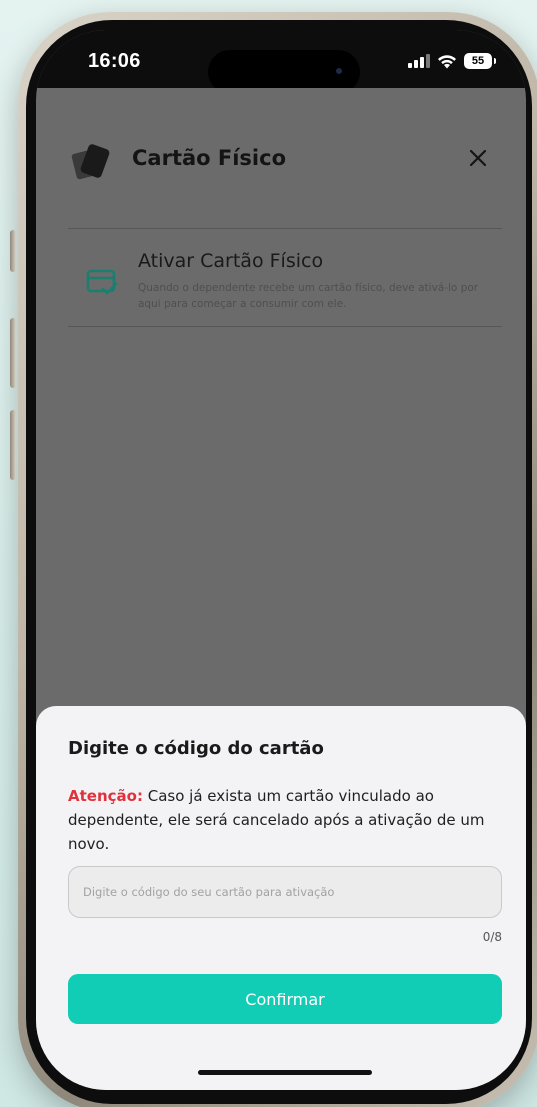 The height and width of the screenshot is (1107, 537). Describe the element at coordinates (480, 61) in the screenshot. I see `battery-icon: 55` at that location.